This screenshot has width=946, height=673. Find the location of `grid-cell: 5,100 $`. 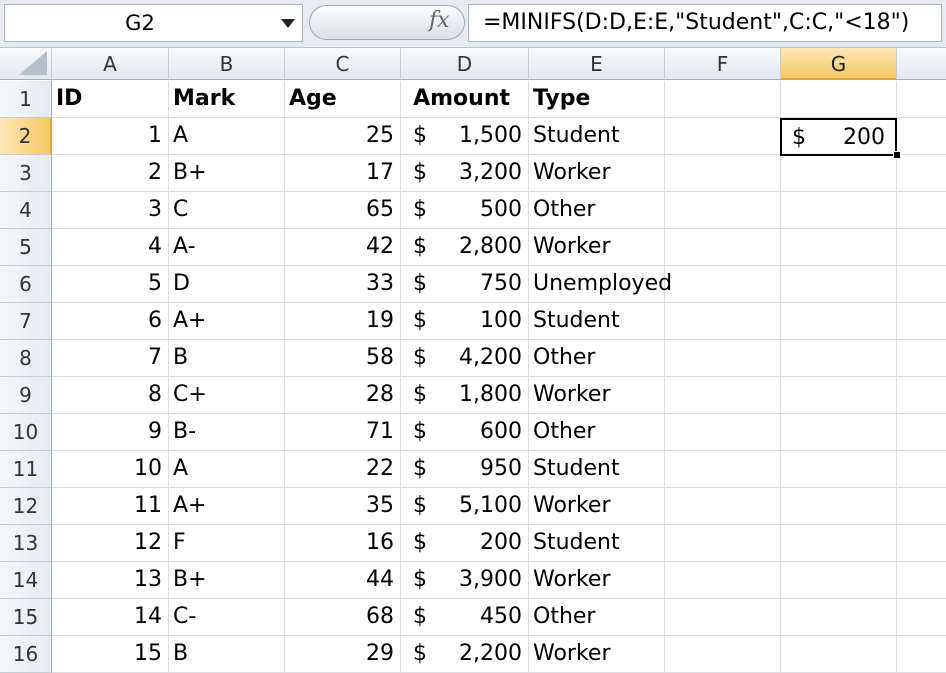

grid-cell: 5,100 $ is located at coordinates (465, 506).